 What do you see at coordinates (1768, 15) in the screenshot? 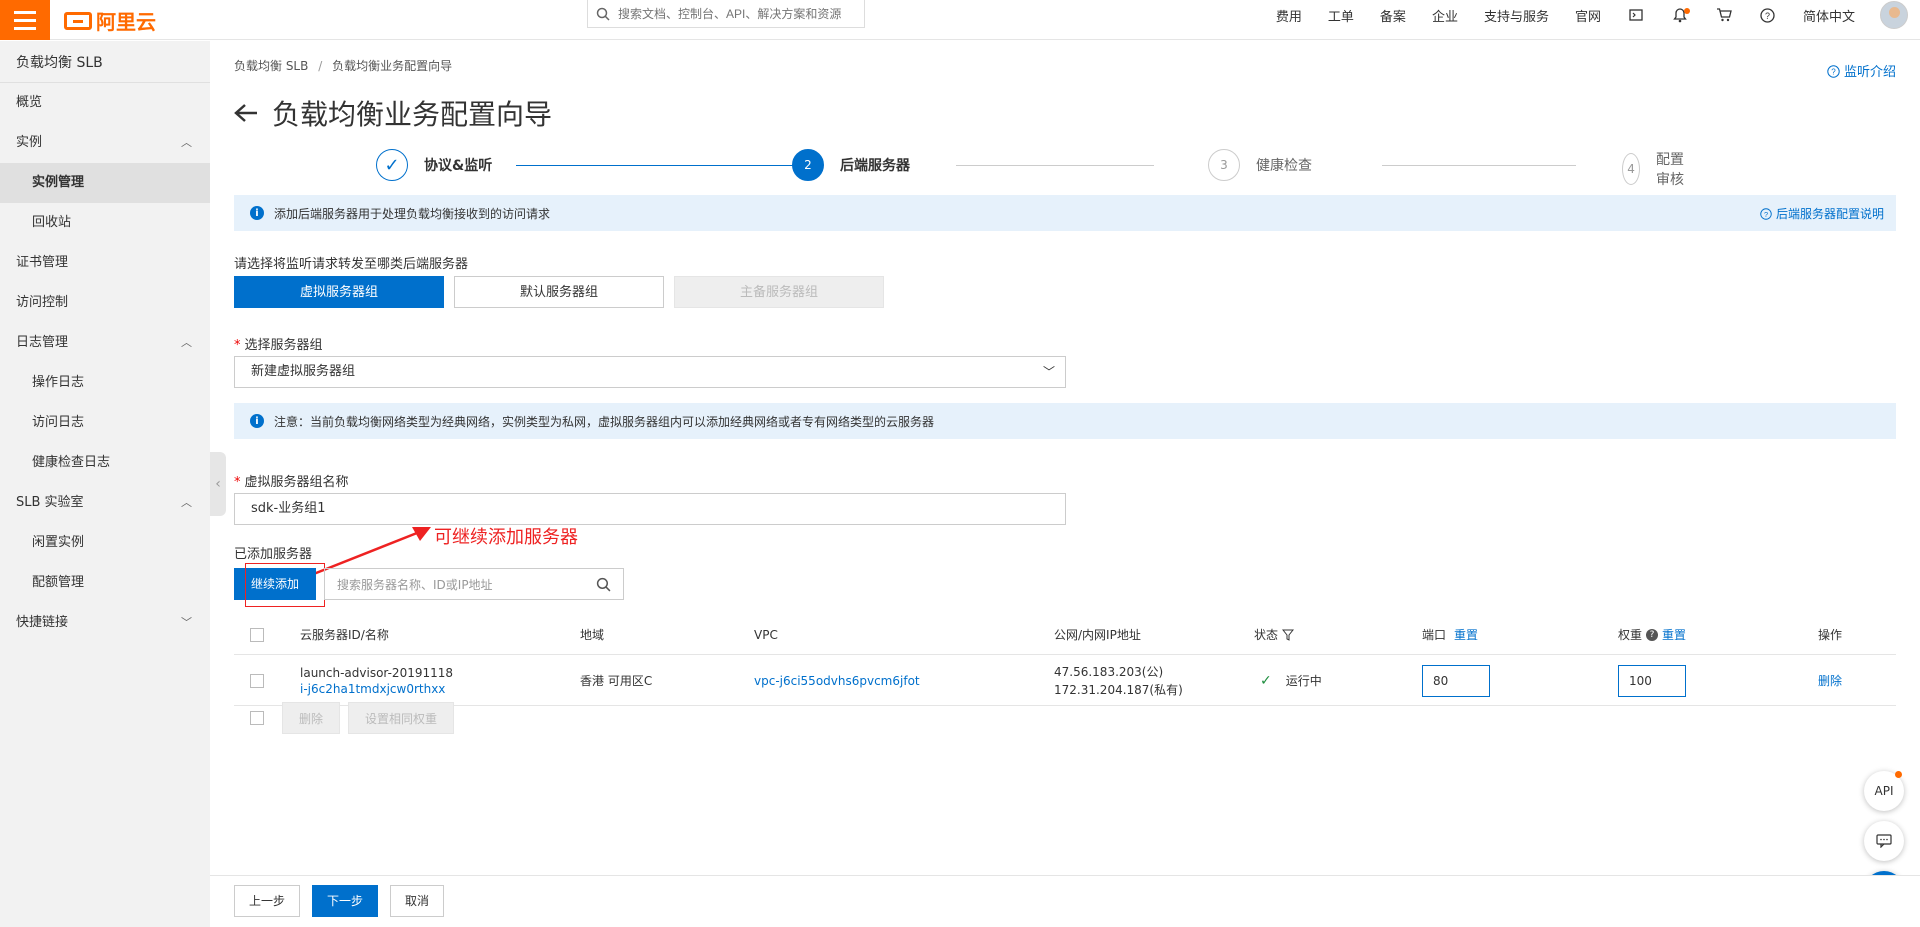
I see `help-icon: ?` at bounding box center [1768, 15].